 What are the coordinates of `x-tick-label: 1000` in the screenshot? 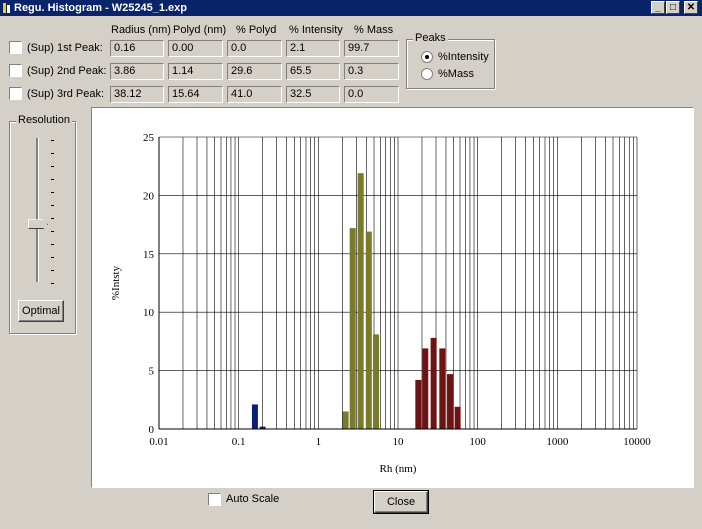 It's located at (557, 442).